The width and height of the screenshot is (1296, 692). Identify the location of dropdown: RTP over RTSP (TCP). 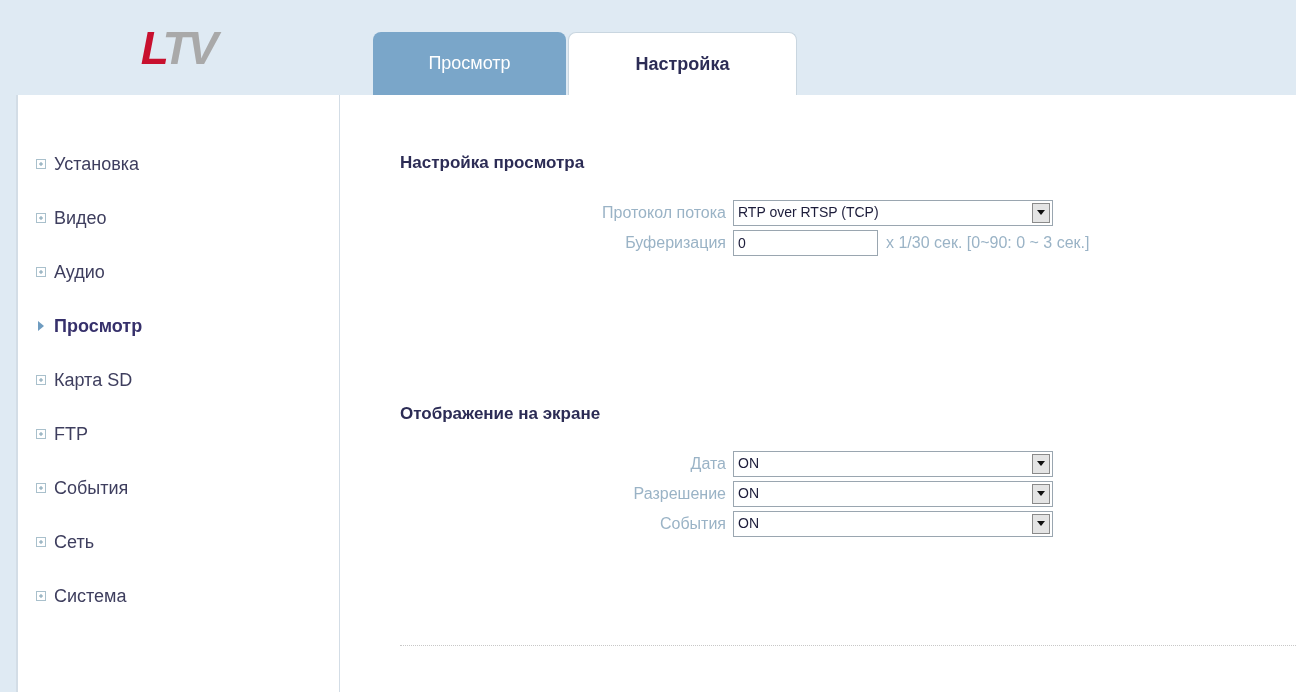
(893, 212).